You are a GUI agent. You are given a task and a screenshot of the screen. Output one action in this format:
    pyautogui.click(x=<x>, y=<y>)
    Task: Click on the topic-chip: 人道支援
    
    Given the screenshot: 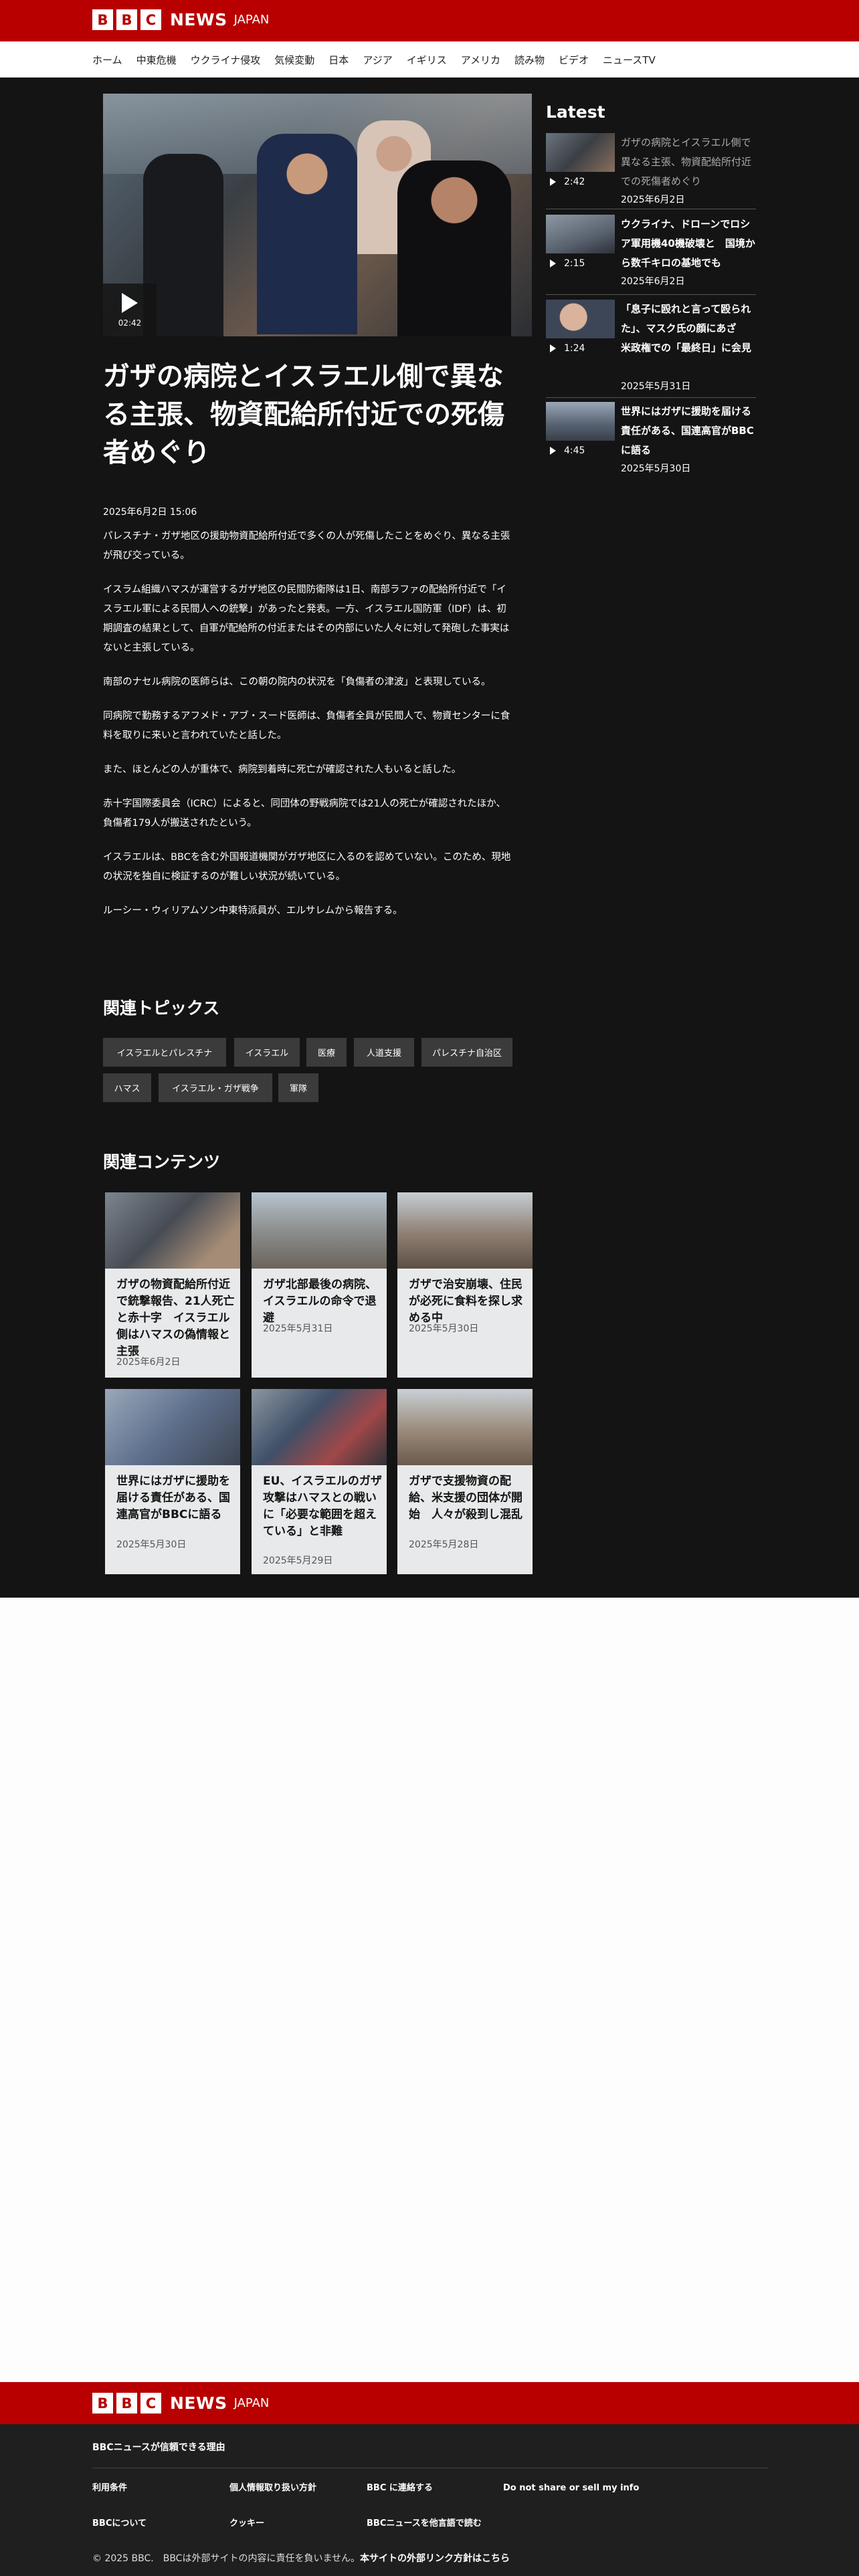 What is the action you would take?
    pyautogui.click(x=384, y=1052)
    